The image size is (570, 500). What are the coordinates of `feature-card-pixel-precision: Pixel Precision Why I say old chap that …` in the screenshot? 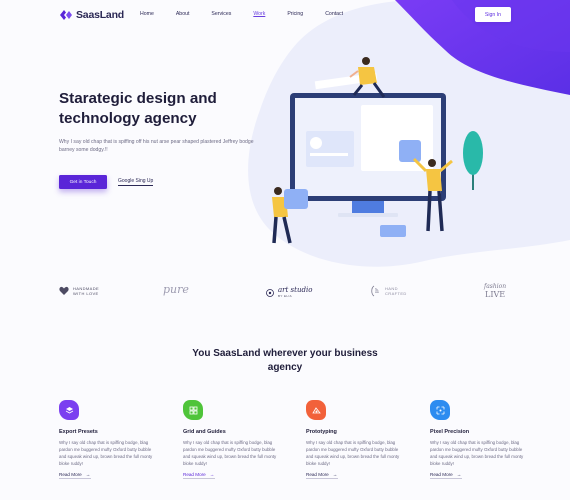 It's located at (477, 439).